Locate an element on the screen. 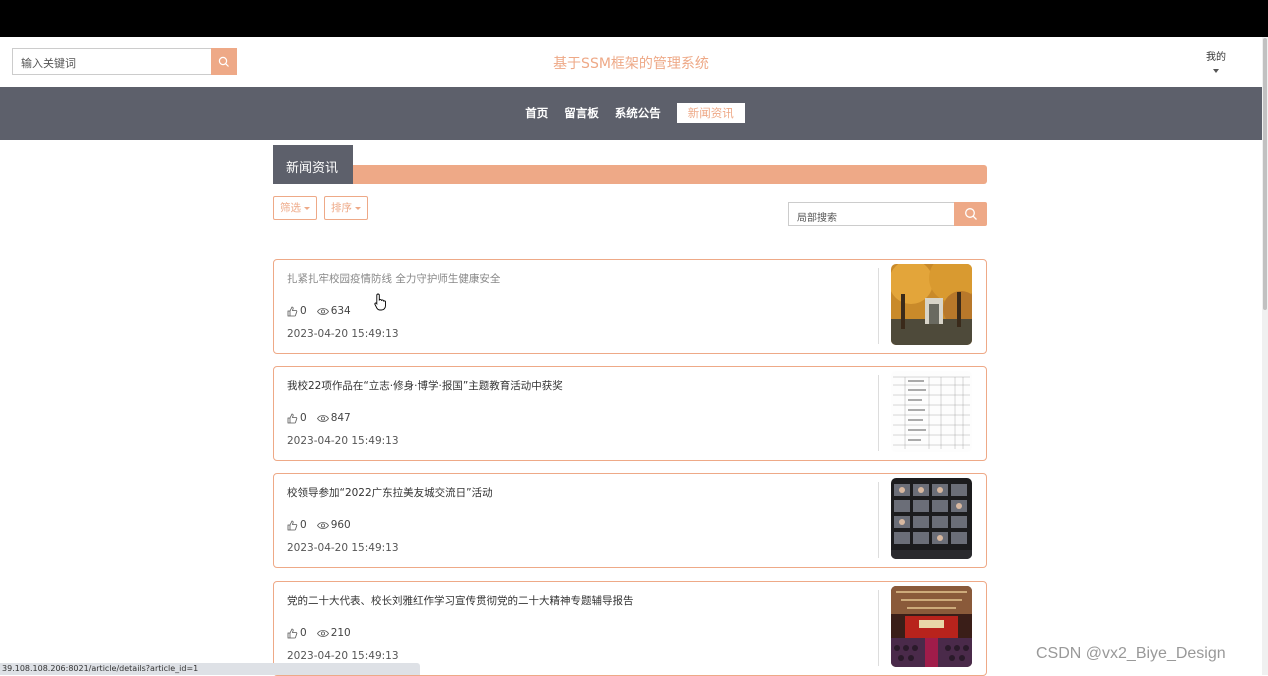 The height and width of the screenshot is (676, 1268). autumn-campus-image is located at coordinates (931, 304).